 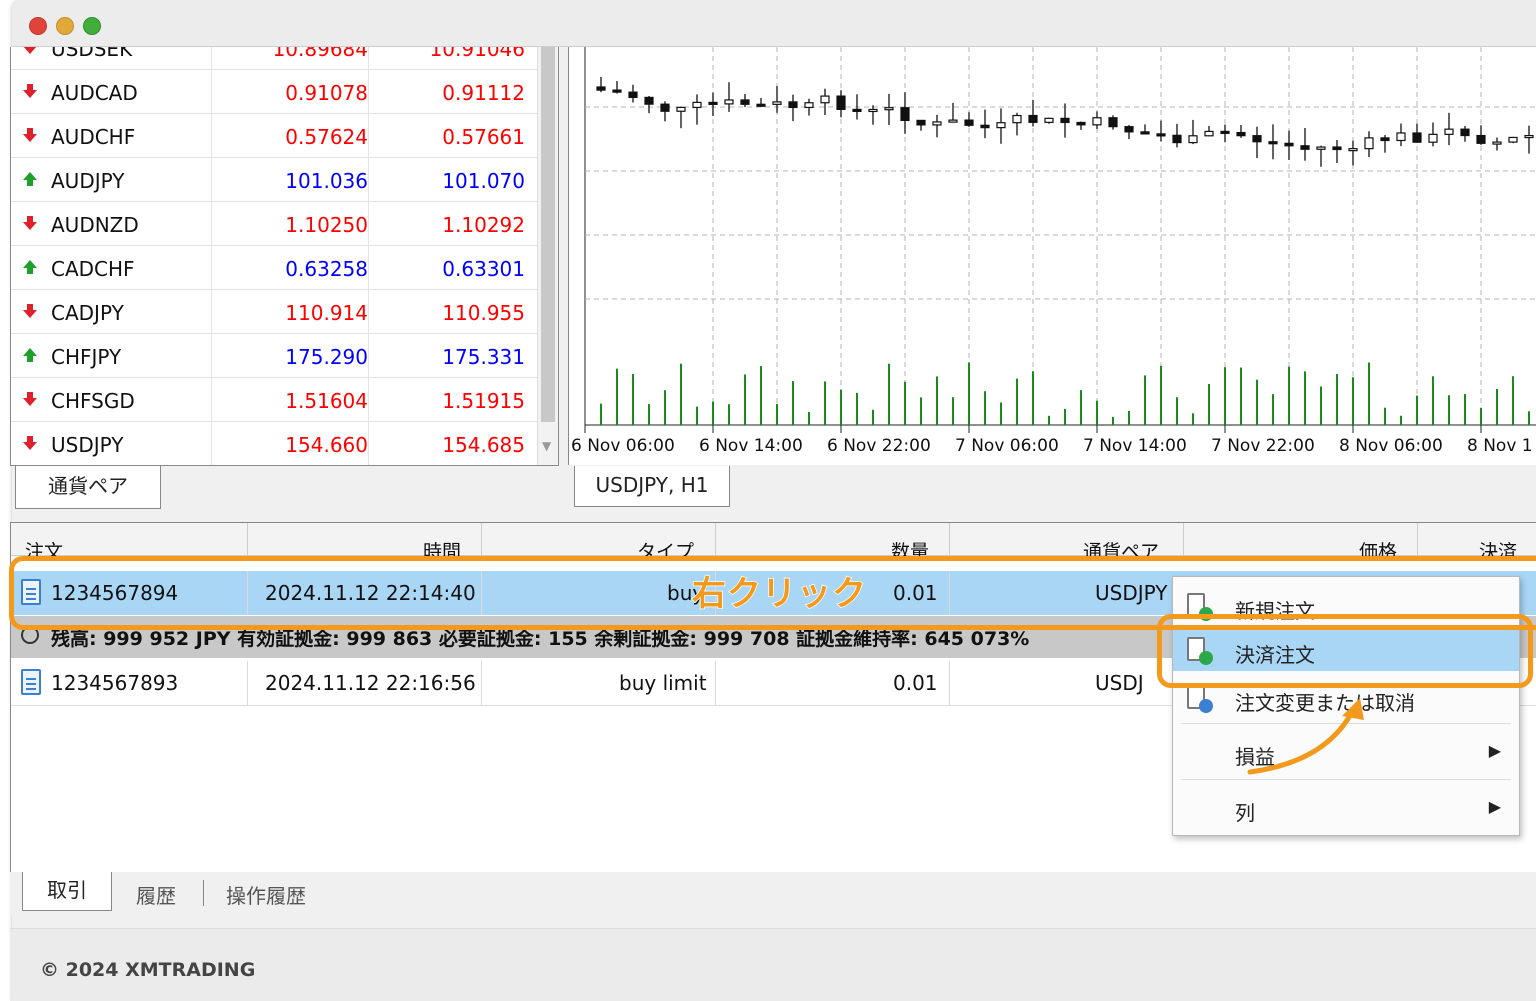 I want to click on market-watch-row: CHFJPY 175.290 175.331, so click(x=274, y=356).